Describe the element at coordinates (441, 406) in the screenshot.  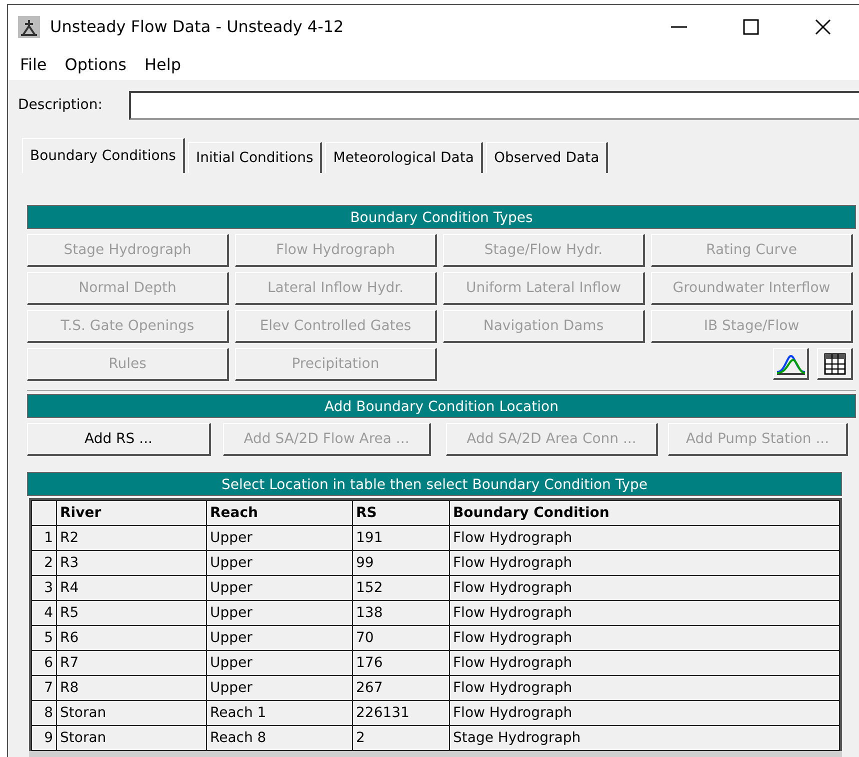
I see `section-header: Add Boundary Condition Location` at that location.